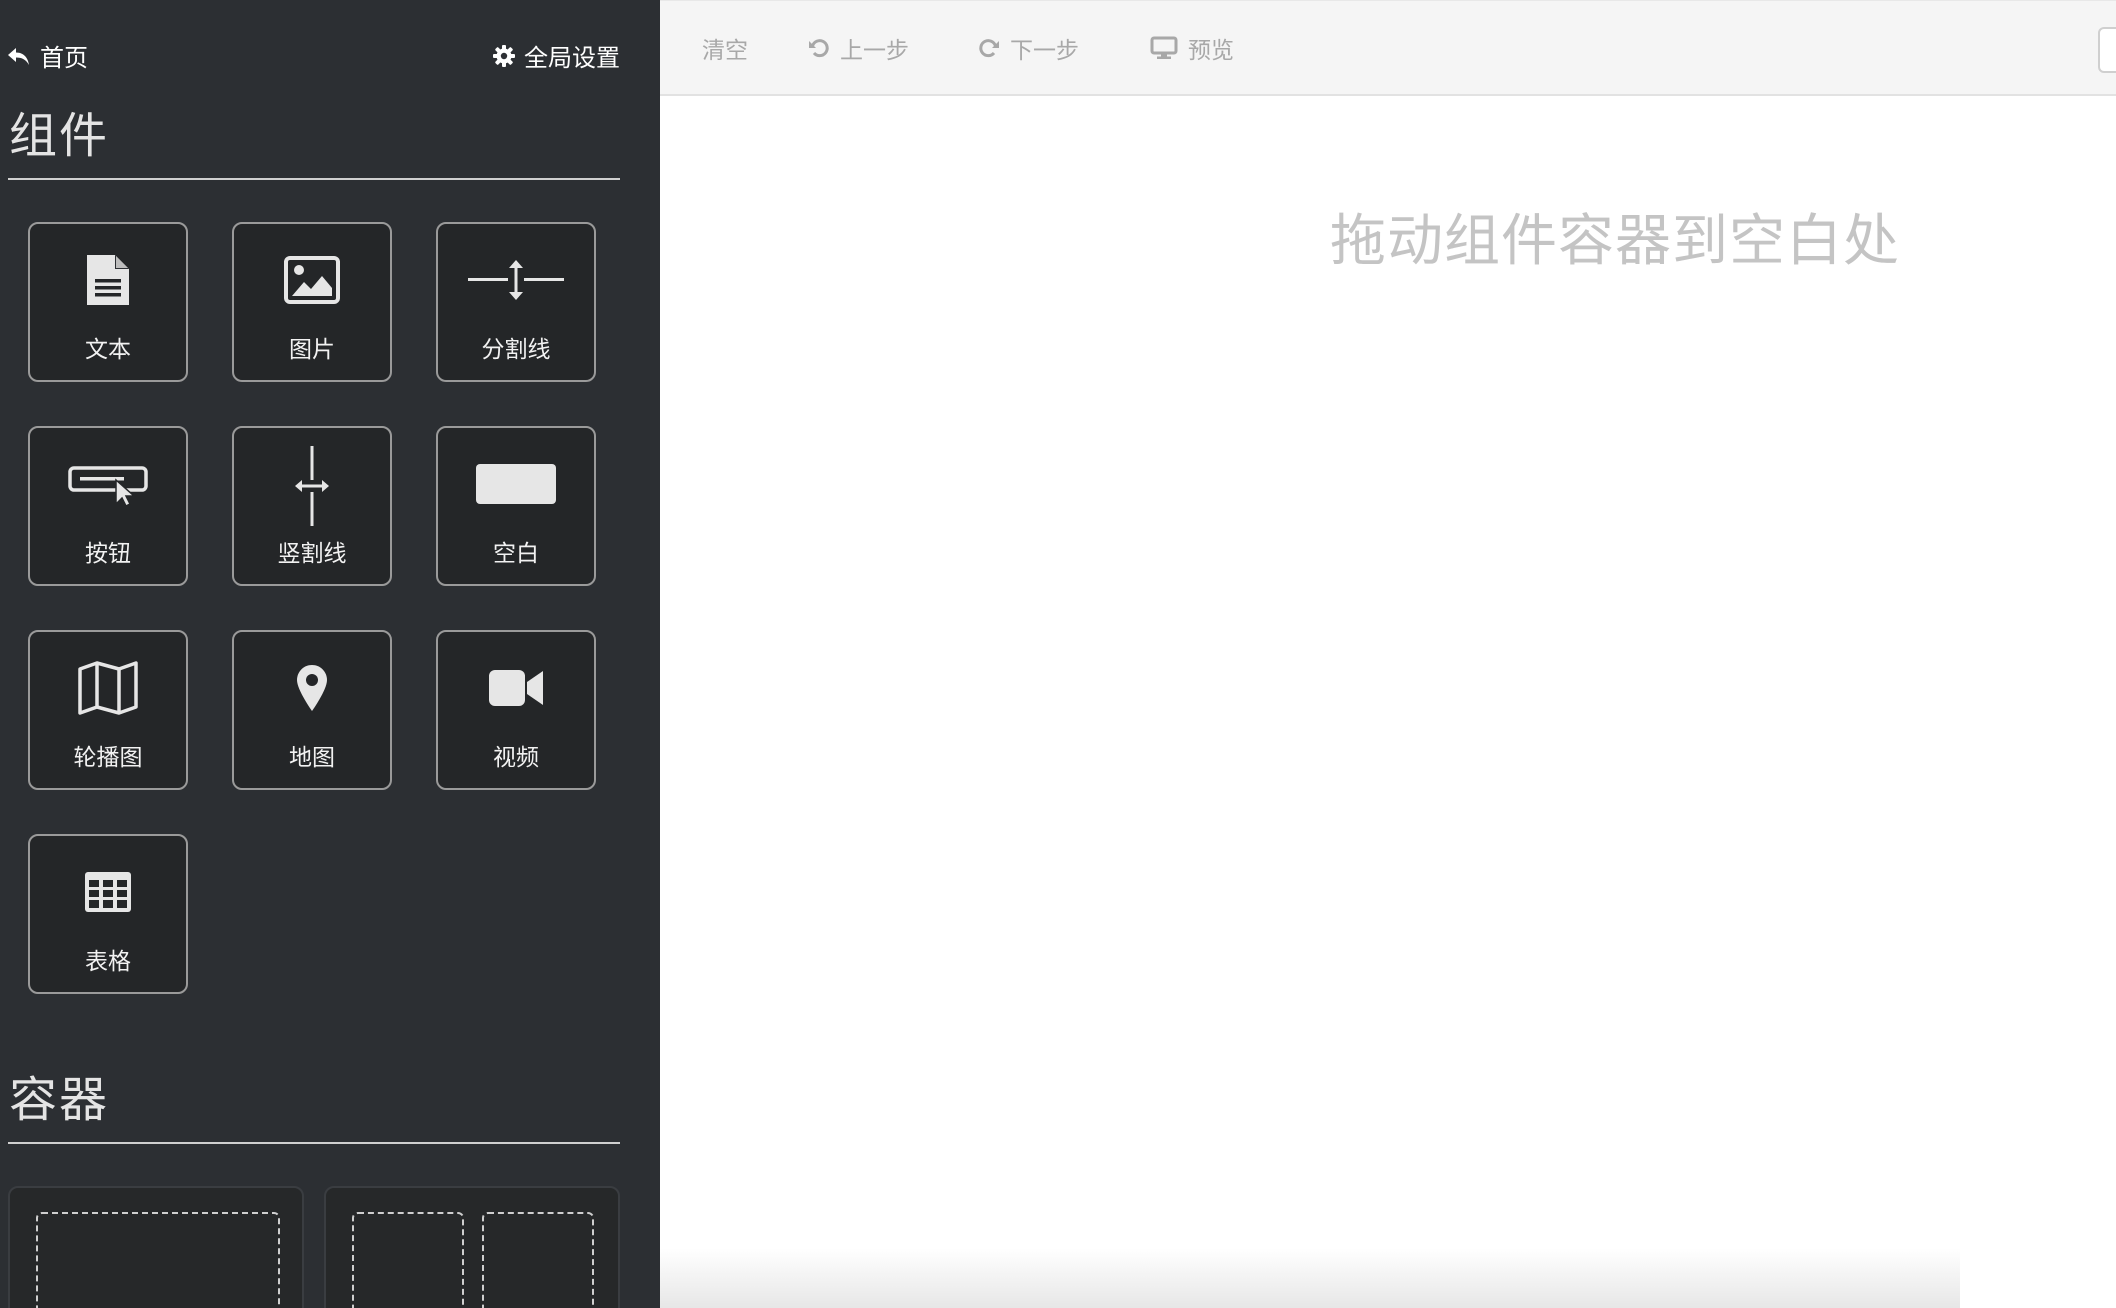 The width and height of the screenshot is (2116, 1308). Describe the element at coordinates (108, 486) in the screenshot. I see `button-icon` at that location.